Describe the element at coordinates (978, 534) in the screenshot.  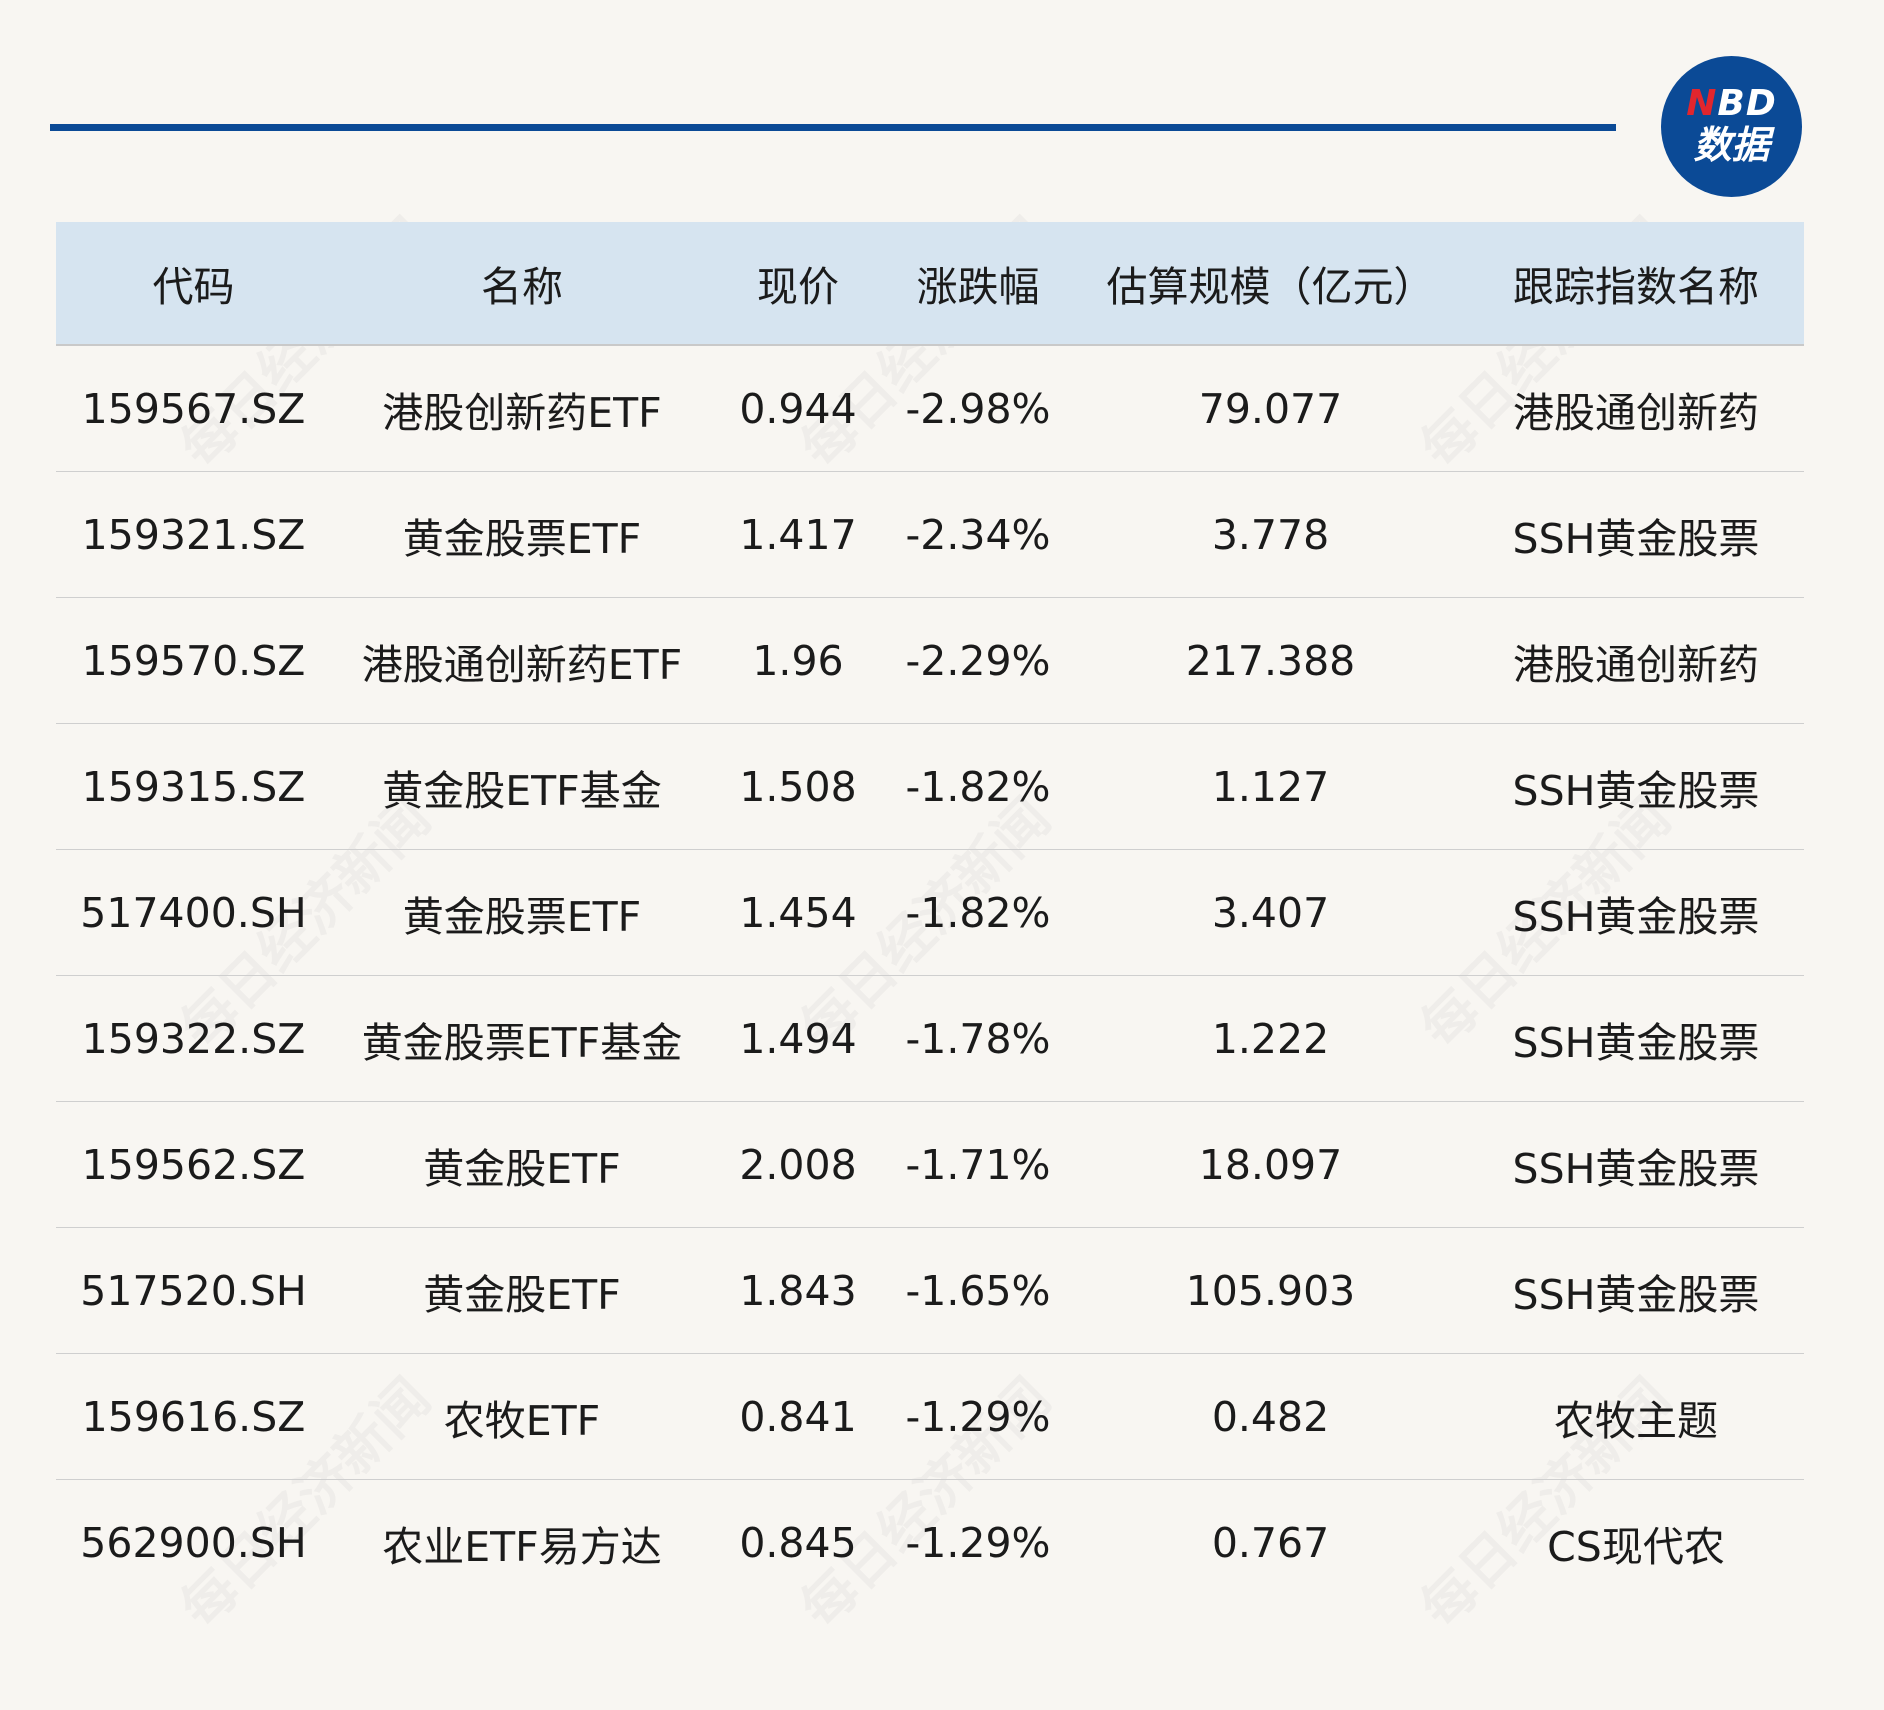
I see `cell-change: -2.34%` at that location.